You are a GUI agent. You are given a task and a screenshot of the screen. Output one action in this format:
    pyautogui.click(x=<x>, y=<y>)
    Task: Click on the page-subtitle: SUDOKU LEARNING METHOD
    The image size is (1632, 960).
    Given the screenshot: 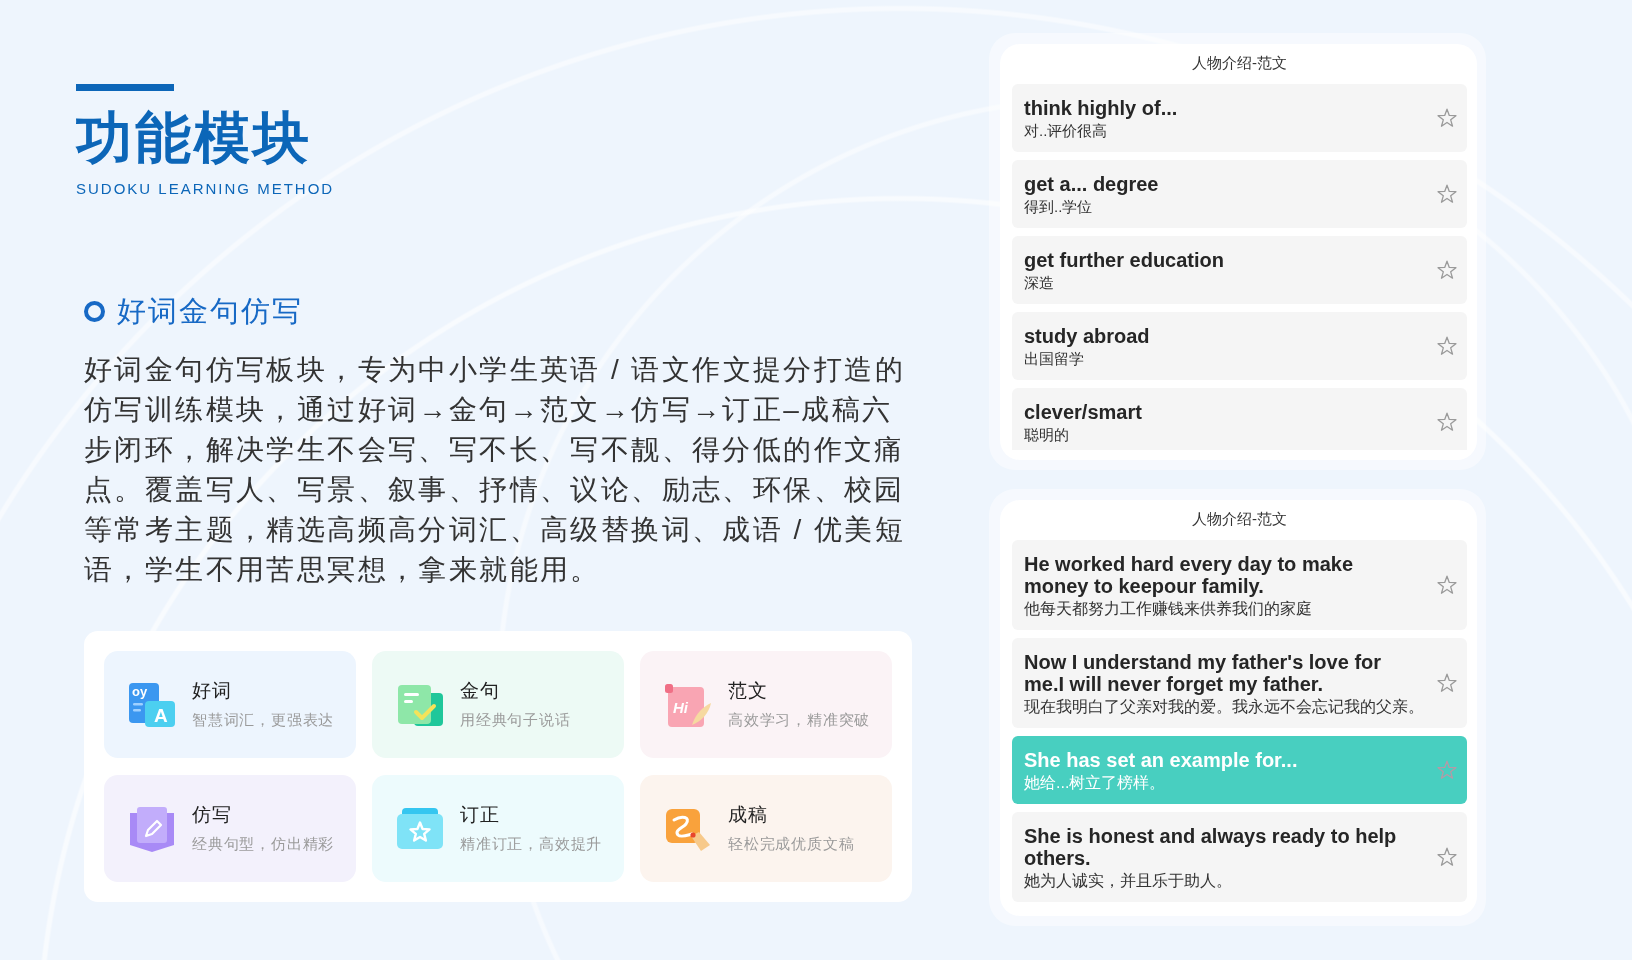 What is the action you would take?
    pyautogui.click(x=205, y=189)
    